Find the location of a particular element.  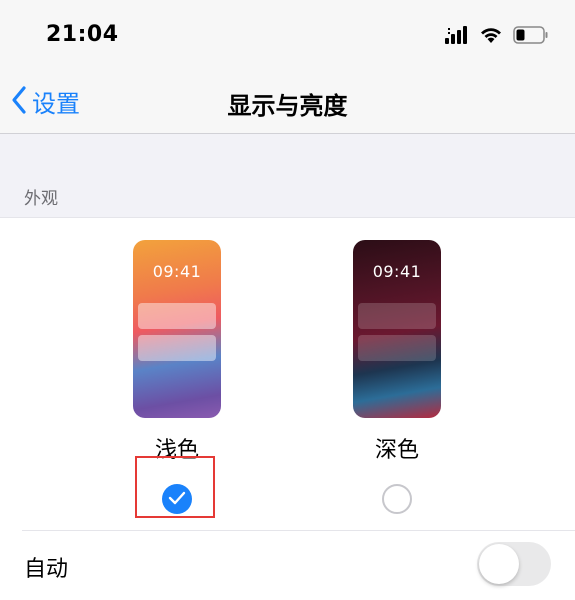

light-mode-preview: 09:41 is located at coordinates (177, 329).